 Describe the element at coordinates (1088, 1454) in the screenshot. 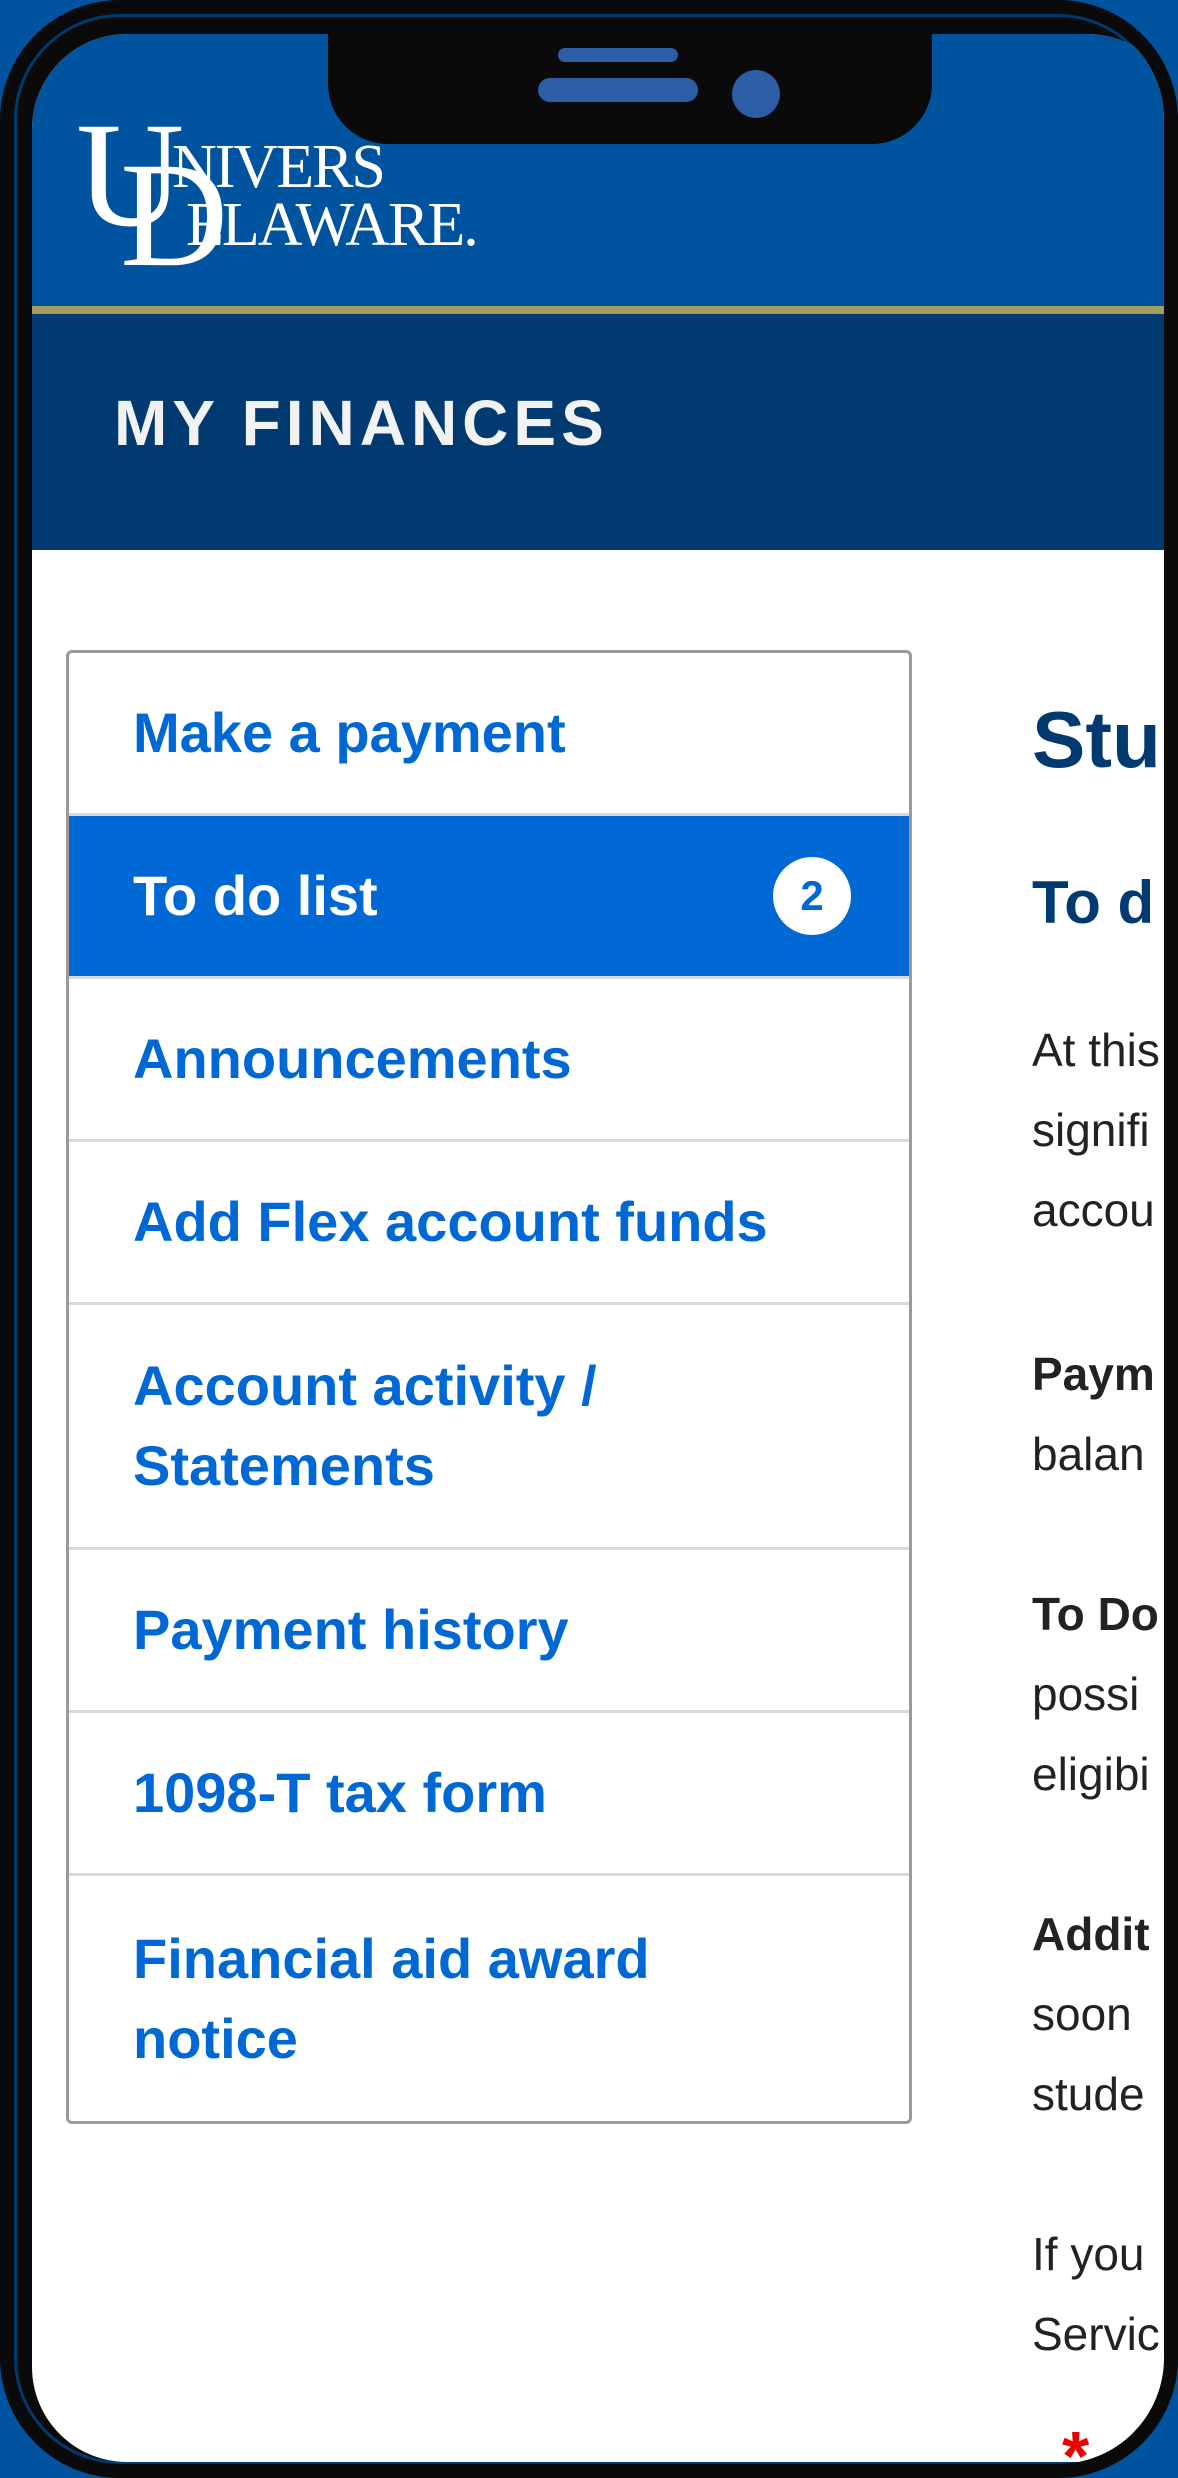

I see `content-line: balan` at that location.